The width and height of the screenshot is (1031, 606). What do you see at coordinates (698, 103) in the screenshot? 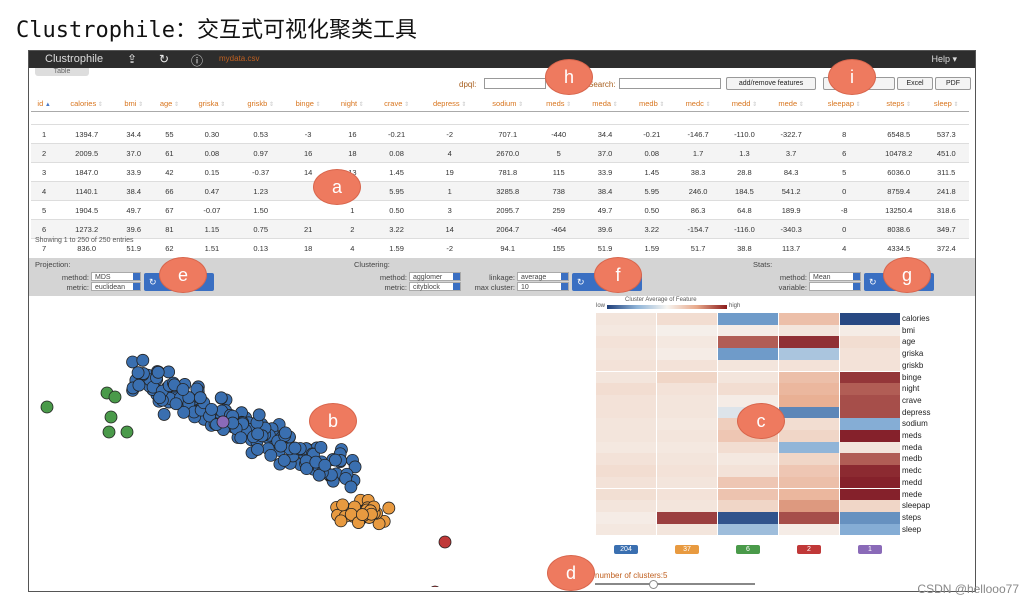
I see `column-header-14: medc` at bounding box center [698, 103].